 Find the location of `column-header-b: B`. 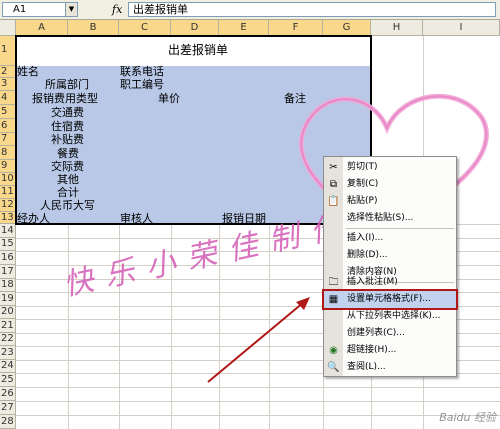

column-header-b: B is located at coordinates (93, 28).